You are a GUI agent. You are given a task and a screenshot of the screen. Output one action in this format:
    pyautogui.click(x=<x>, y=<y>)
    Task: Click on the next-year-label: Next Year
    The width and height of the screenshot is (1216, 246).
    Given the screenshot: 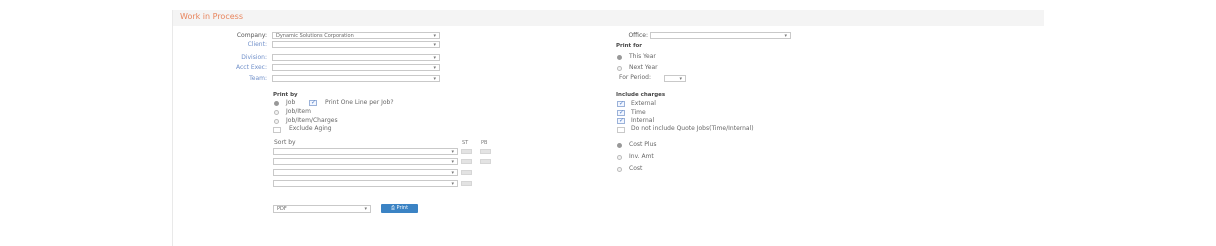 What is the action you would take?
    pyautogui.click(x=643, y=67)
    